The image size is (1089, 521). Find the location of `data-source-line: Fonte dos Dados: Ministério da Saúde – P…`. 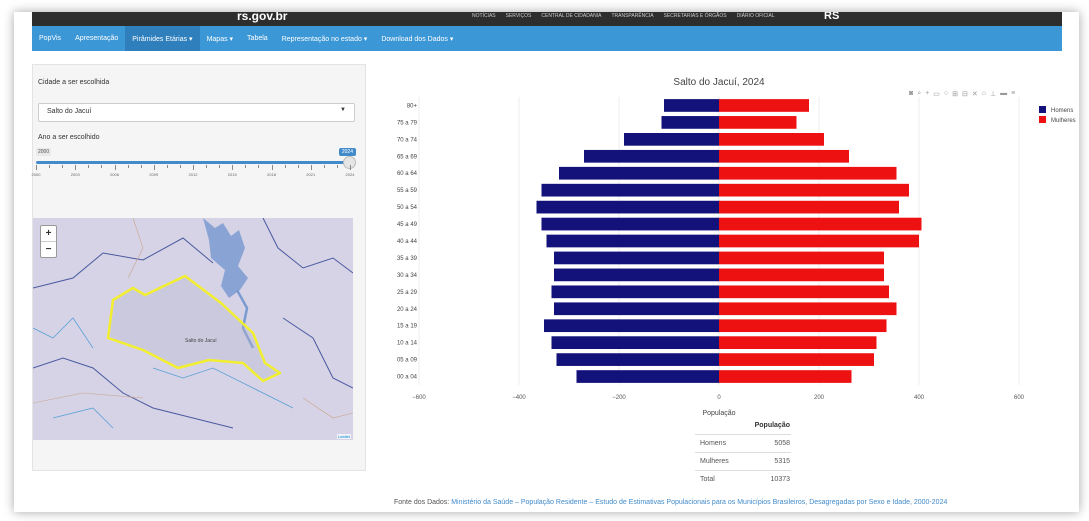

data-source-line: Fonte dos Dados: Ministério da Saúde – P… is located at coordinates (670, 502).